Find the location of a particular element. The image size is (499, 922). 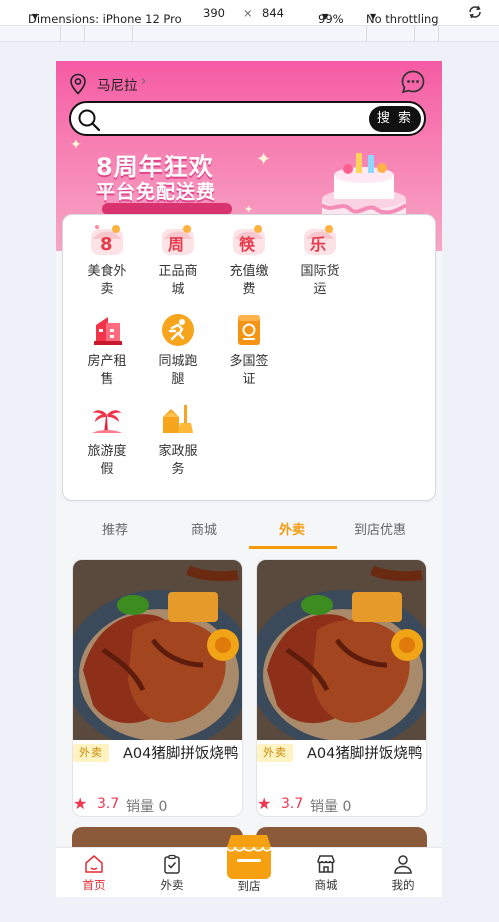

category-errand: 同城跑腿 is located at coordinates (178, 350).